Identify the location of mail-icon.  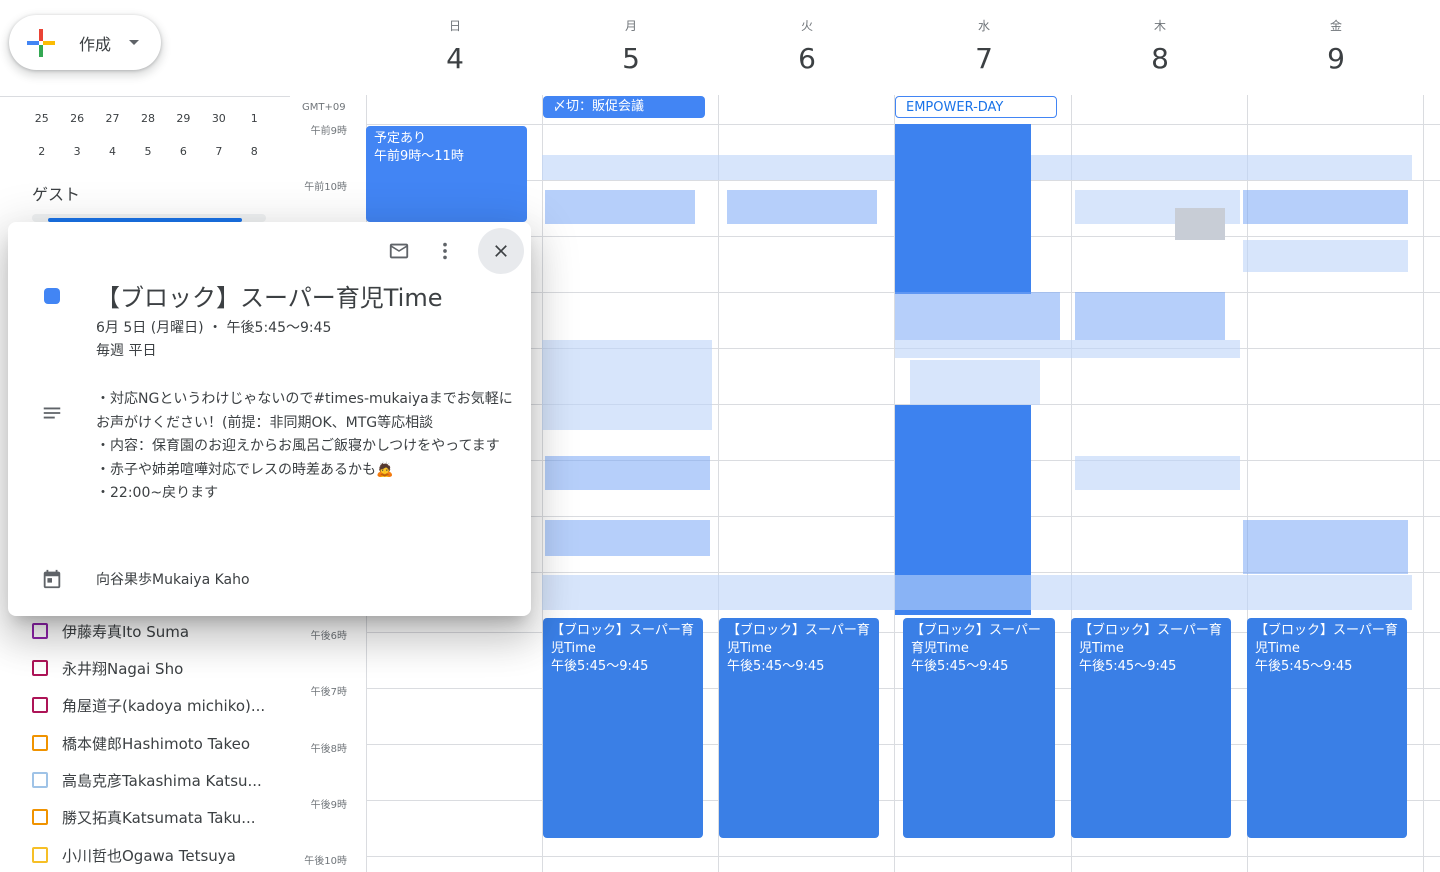
(399, 251).